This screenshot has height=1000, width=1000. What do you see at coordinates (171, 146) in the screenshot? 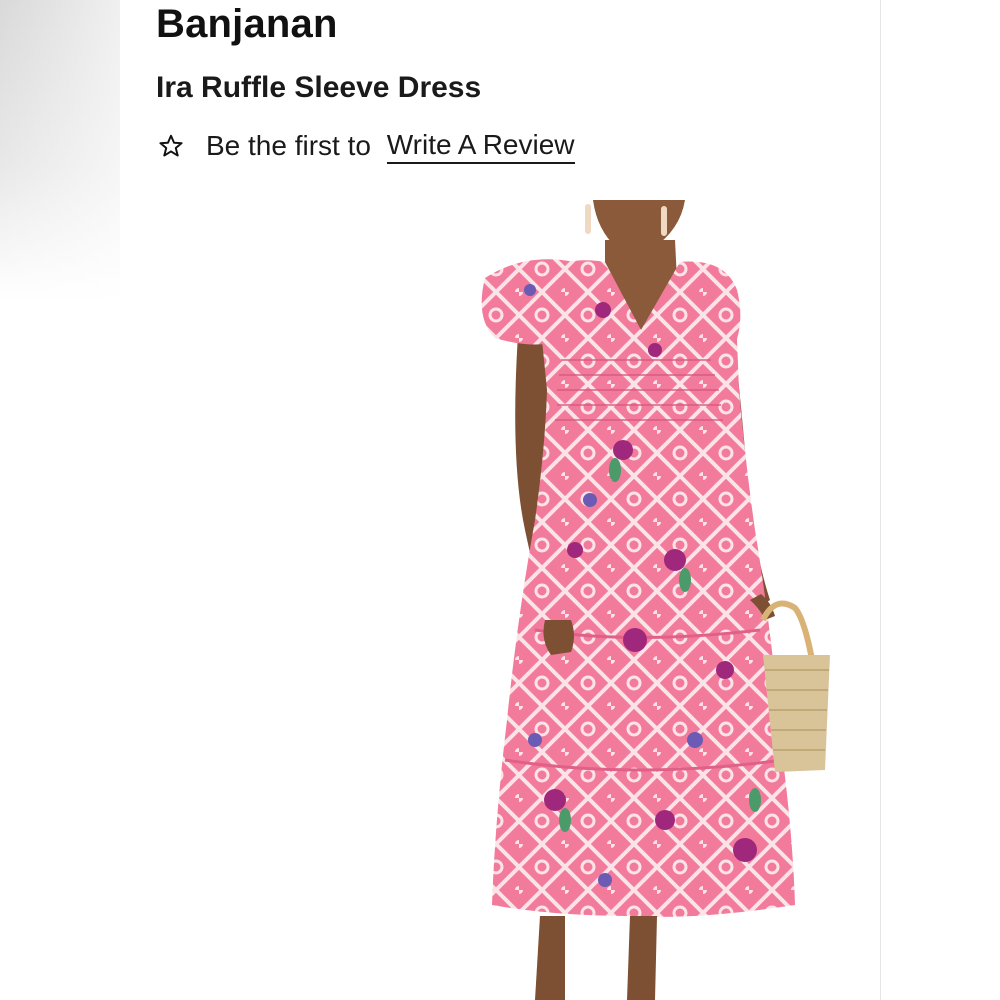
I see `star-outline-icon` at bounding box center [171, 146].